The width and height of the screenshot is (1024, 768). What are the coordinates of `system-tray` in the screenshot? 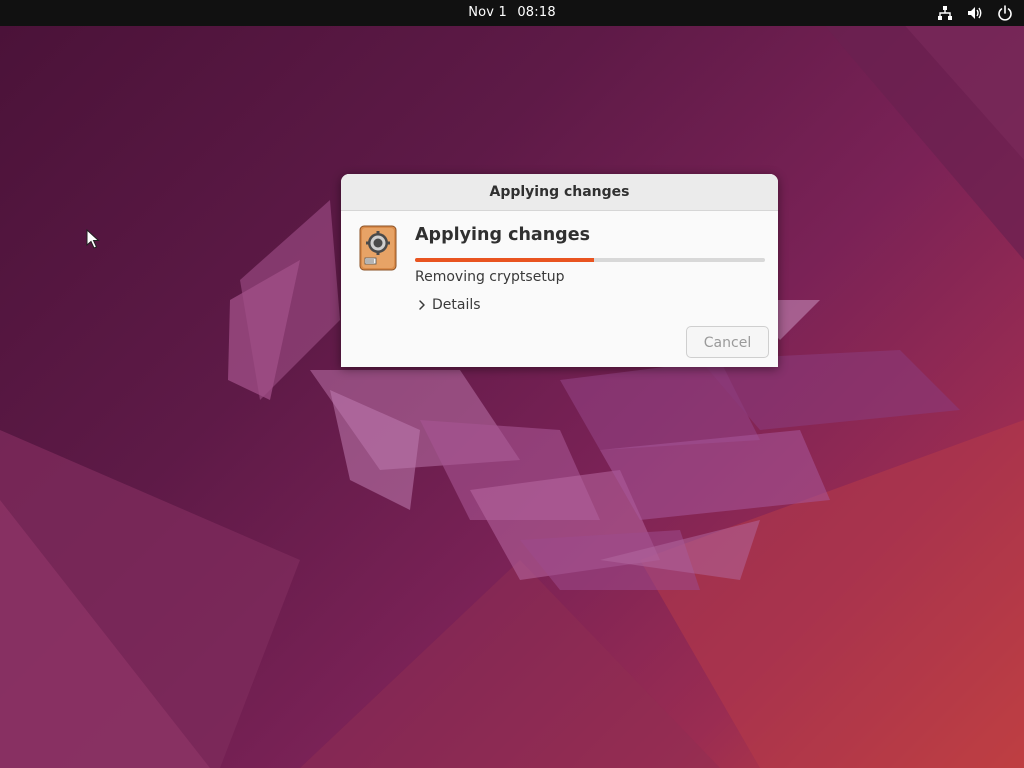 It's located at (975, 13).